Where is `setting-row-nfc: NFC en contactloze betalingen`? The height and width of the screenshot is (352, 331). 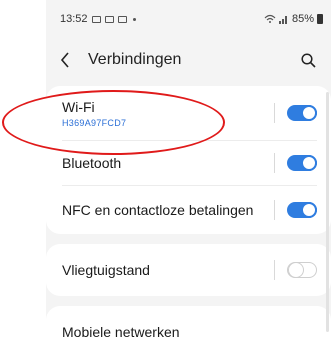
setting-row-nfc: NFC en contactloze betalingen is located at coordinates (188, 210).